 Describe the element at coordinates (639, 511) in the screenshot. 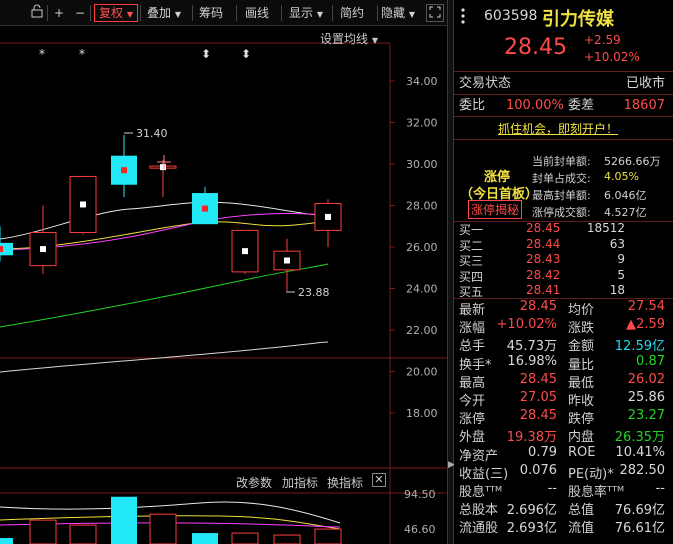

I see `stat-value-11b: 76.69亿` at that location.